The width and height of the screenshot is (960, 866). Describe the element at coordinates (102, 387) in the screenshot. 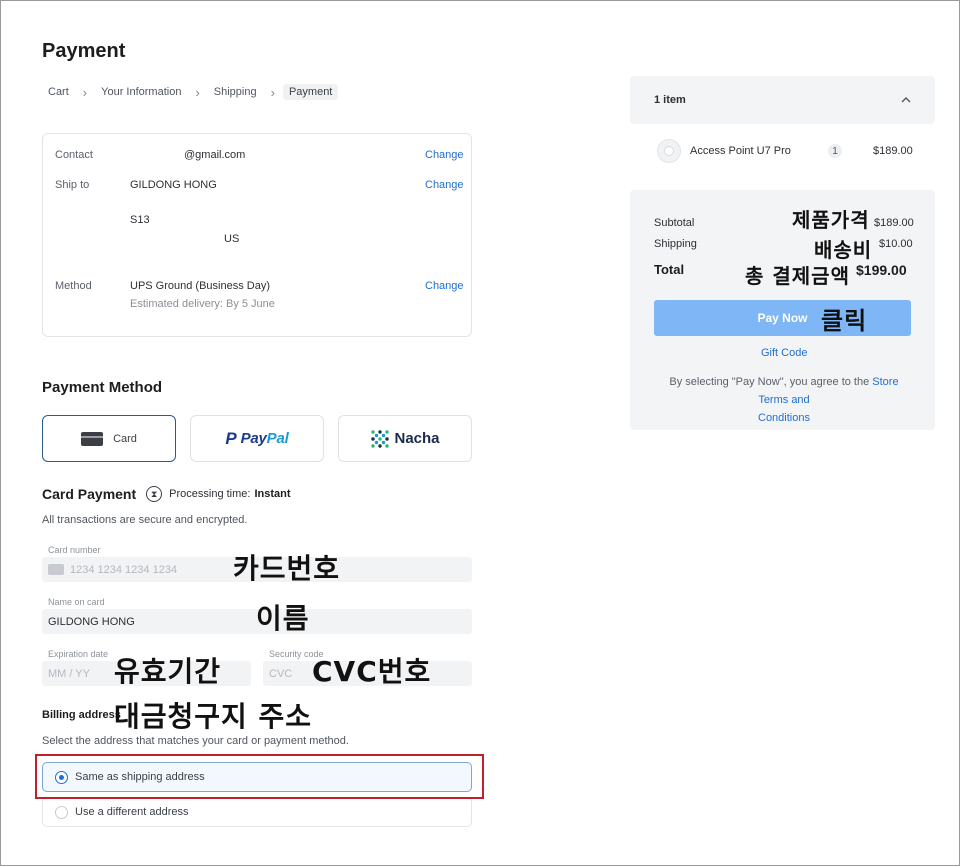

I see `payment-method-heading: Payment Method` at that location.